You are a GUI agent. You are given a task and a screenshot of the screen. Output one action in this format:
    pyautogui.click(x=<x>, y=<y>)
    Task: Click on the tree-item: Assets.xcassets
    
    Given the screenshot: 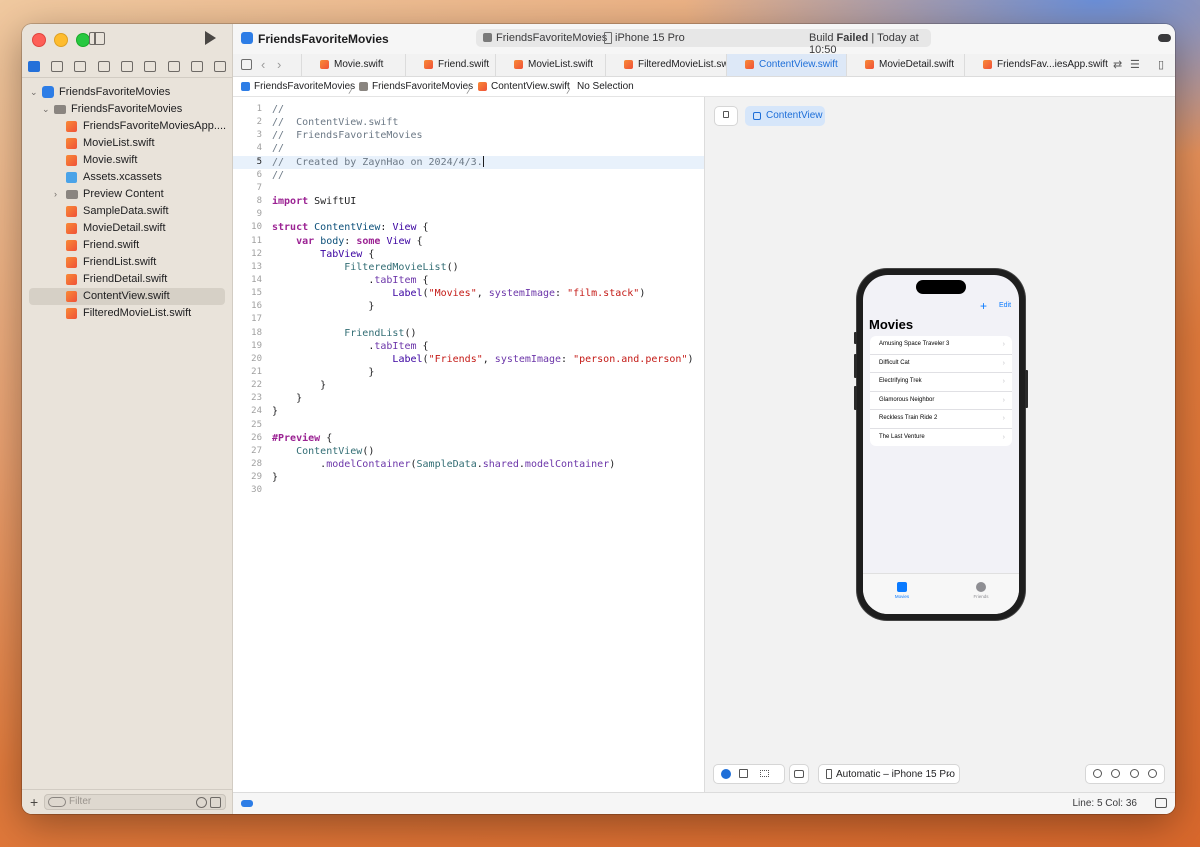 What is the action you would take?
    pyautogui.click(x=127, y=177)
    